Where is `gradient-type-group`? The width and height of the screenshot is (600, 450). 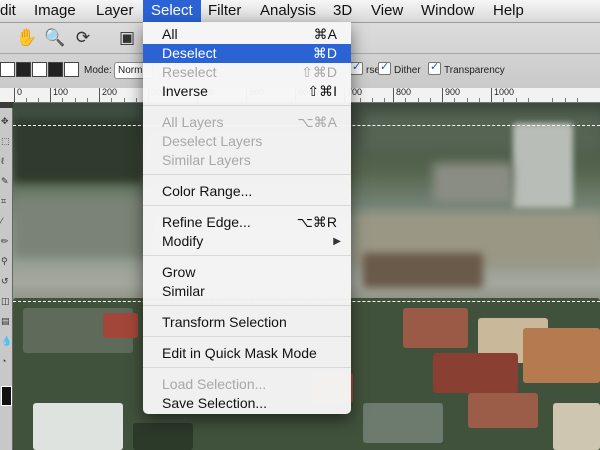 gradient-type-group is located at coordinates (40, 71).